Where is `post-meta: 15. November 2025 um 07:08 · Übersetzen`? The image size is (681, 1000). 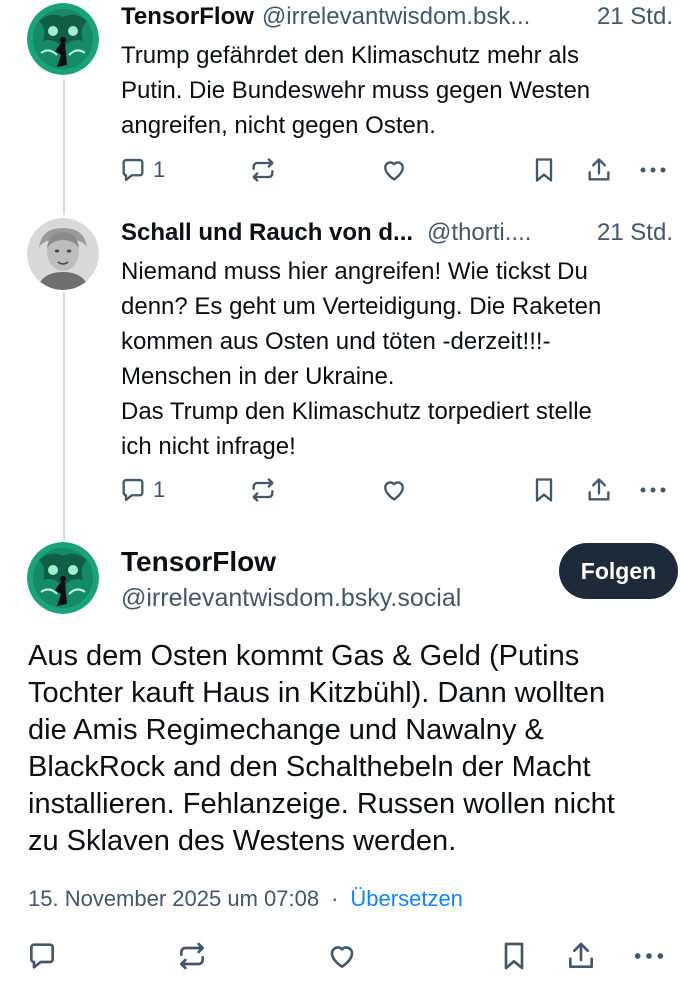
post-meta: 15. November 2025 um 07:08 · Übersetzen is located at coordinates (245, 899).